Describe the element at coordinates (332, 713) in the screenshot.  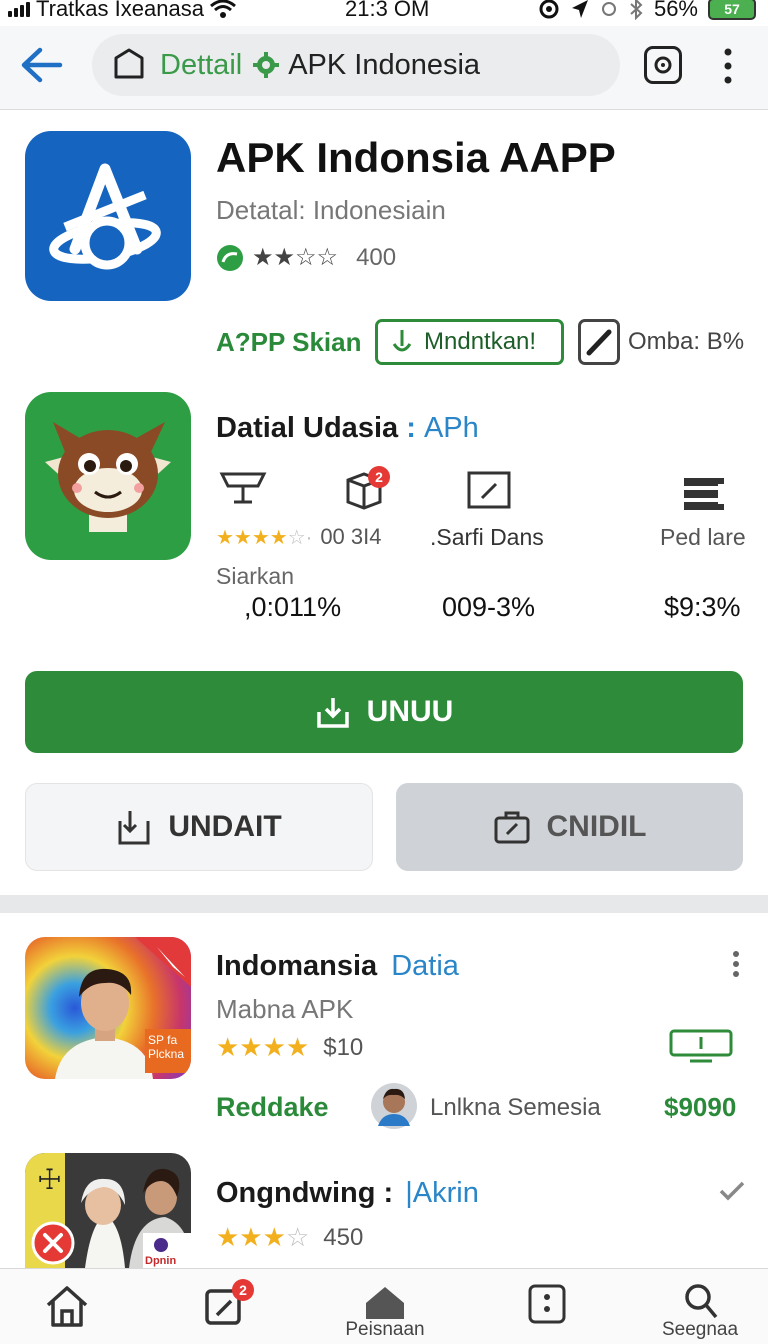
I see `download-tray-icon` at that location.